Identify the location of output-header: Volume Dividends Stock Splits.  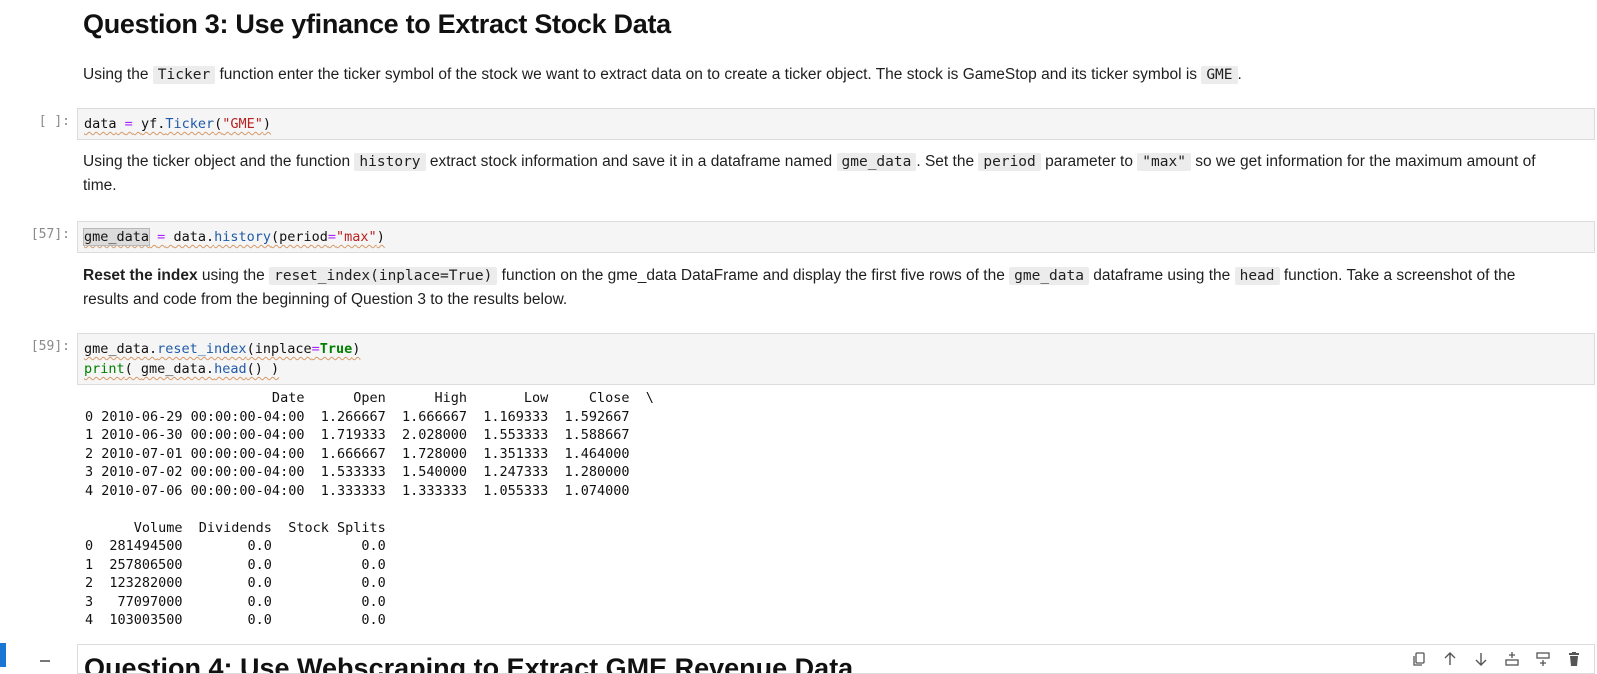
(235, 527).